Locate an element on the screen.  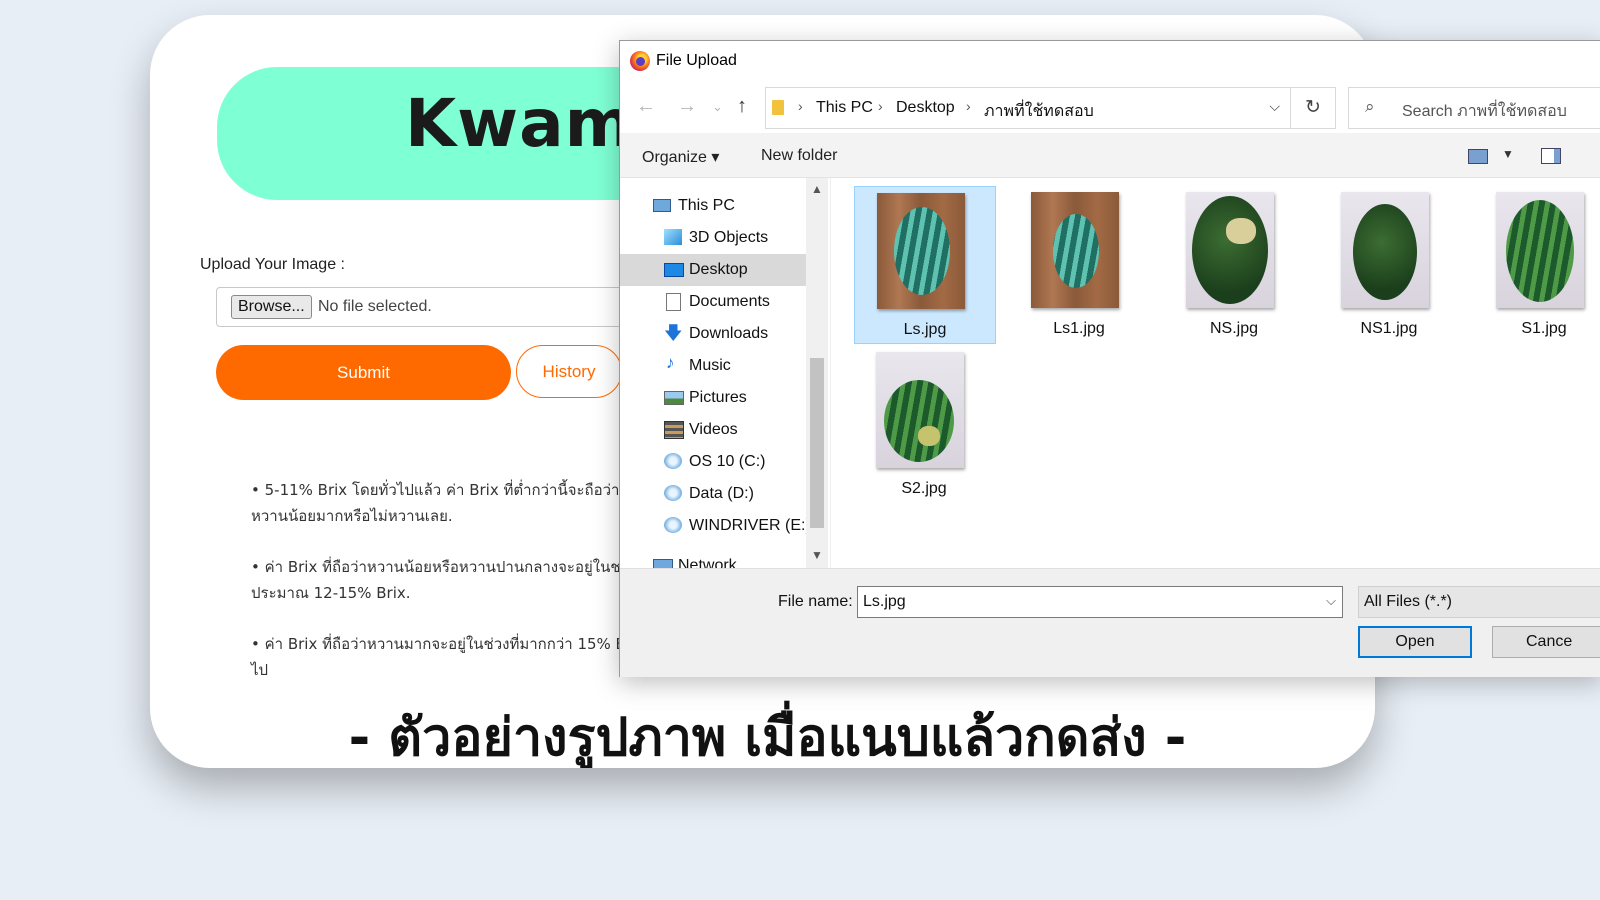
nav-label: Network is located at coordinates (707, 562).